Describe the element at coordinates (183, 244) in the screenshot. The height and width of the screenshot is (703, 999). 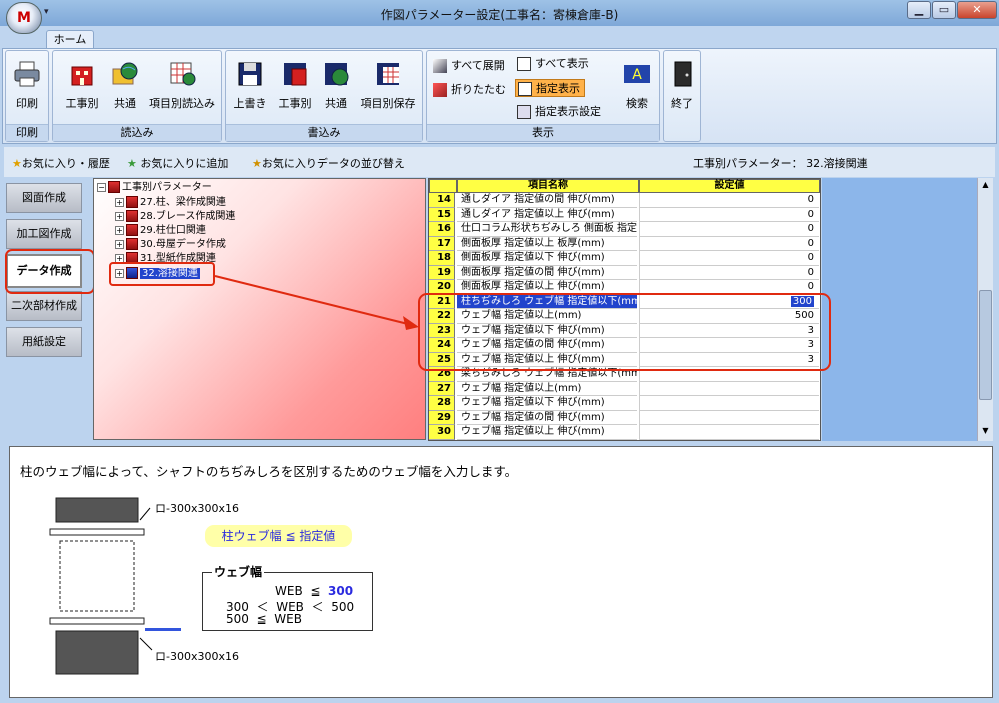
I see `tree-item-label: 30.母屋データ作成` at that location.